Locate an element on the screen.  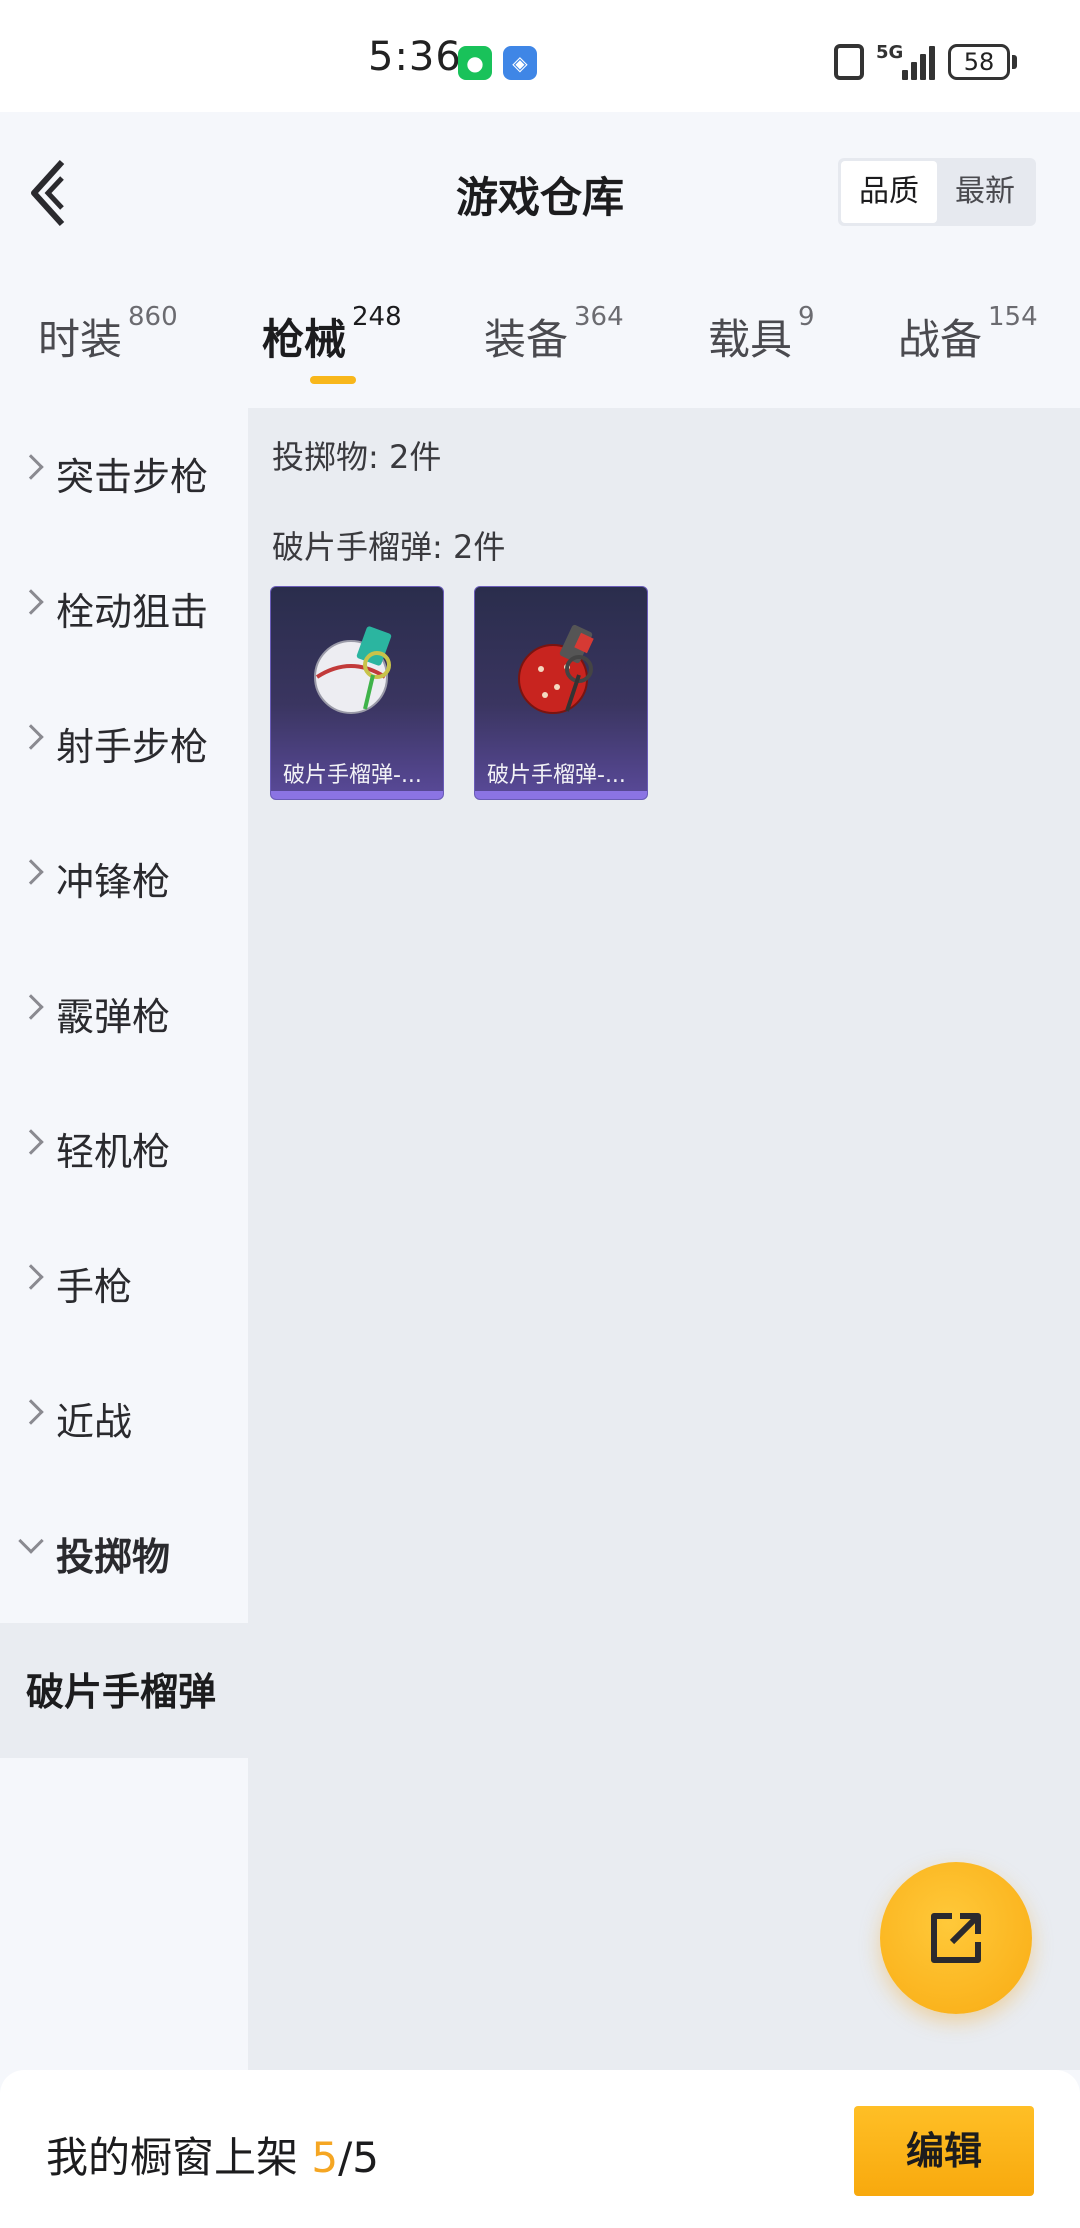
sidebar-subitem-label: 破片手榴弹 is located at coordinates (121, 1692).